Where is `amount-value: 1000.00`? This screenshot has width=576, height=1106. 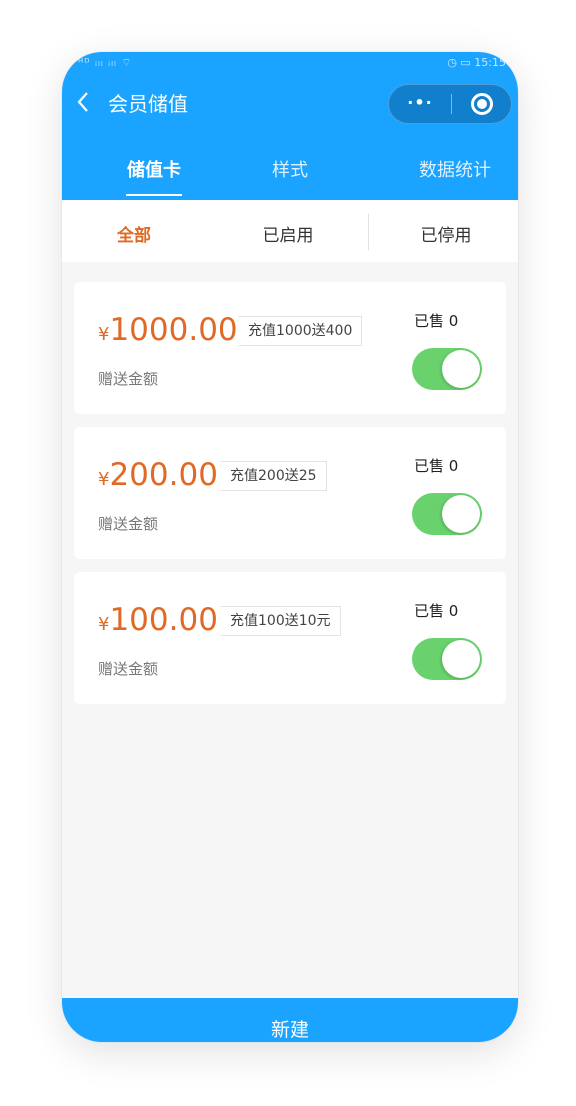 amount-value: 1000.00 is located at coordinates (173, 330).